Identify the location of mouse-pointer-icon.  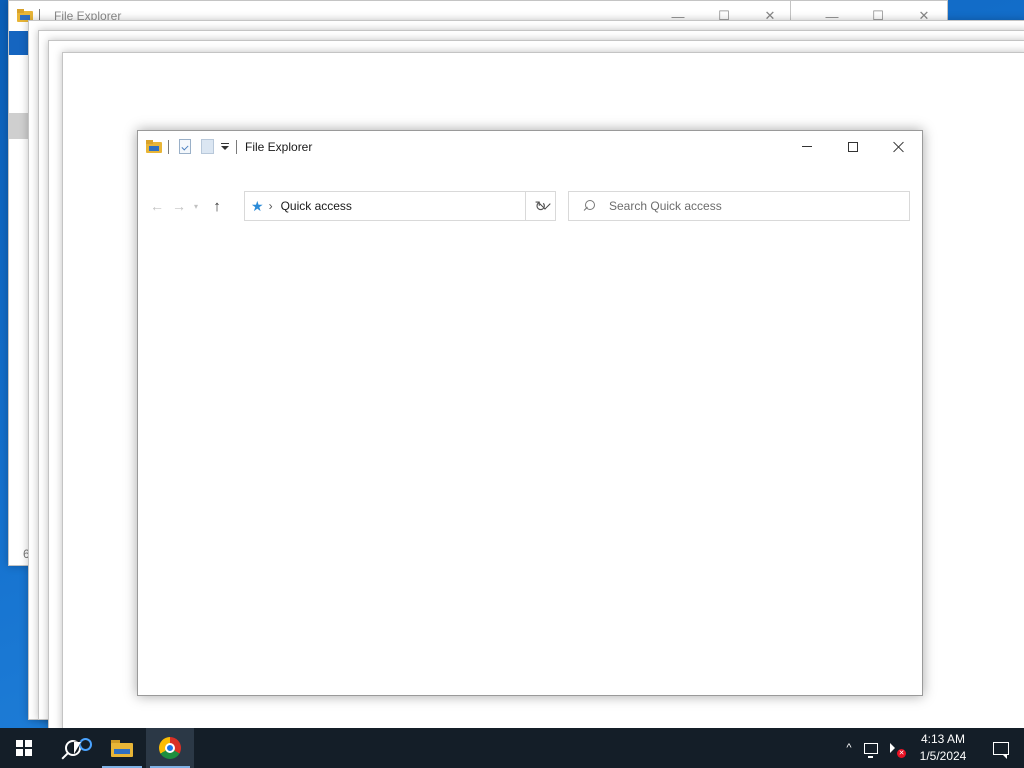
(77, 748).